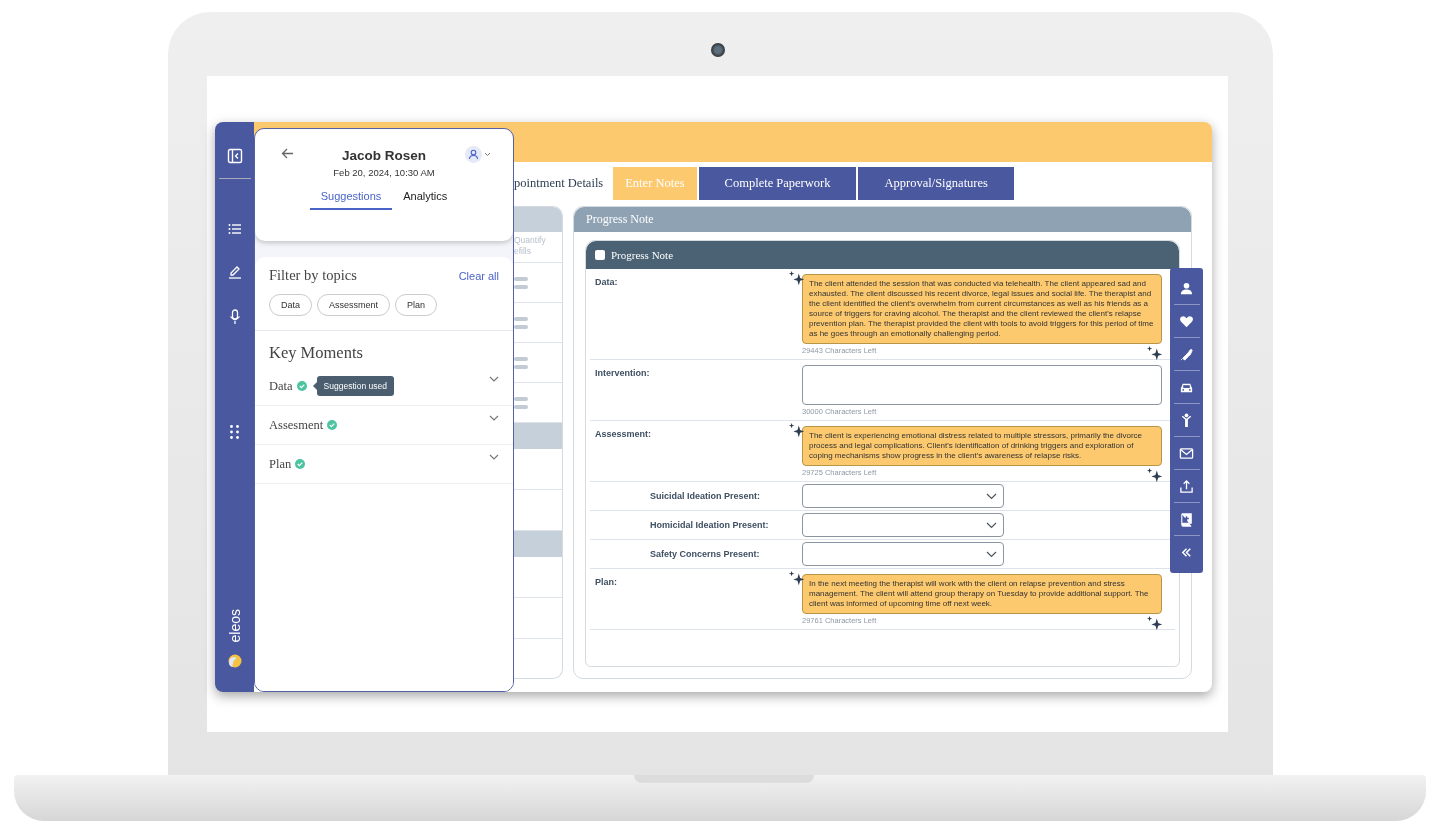 This screenshot has width=1440, height=836. Describe the element at coordinates (642, 255) in the screenshot. I see `card-title: Progress Note` at that location.